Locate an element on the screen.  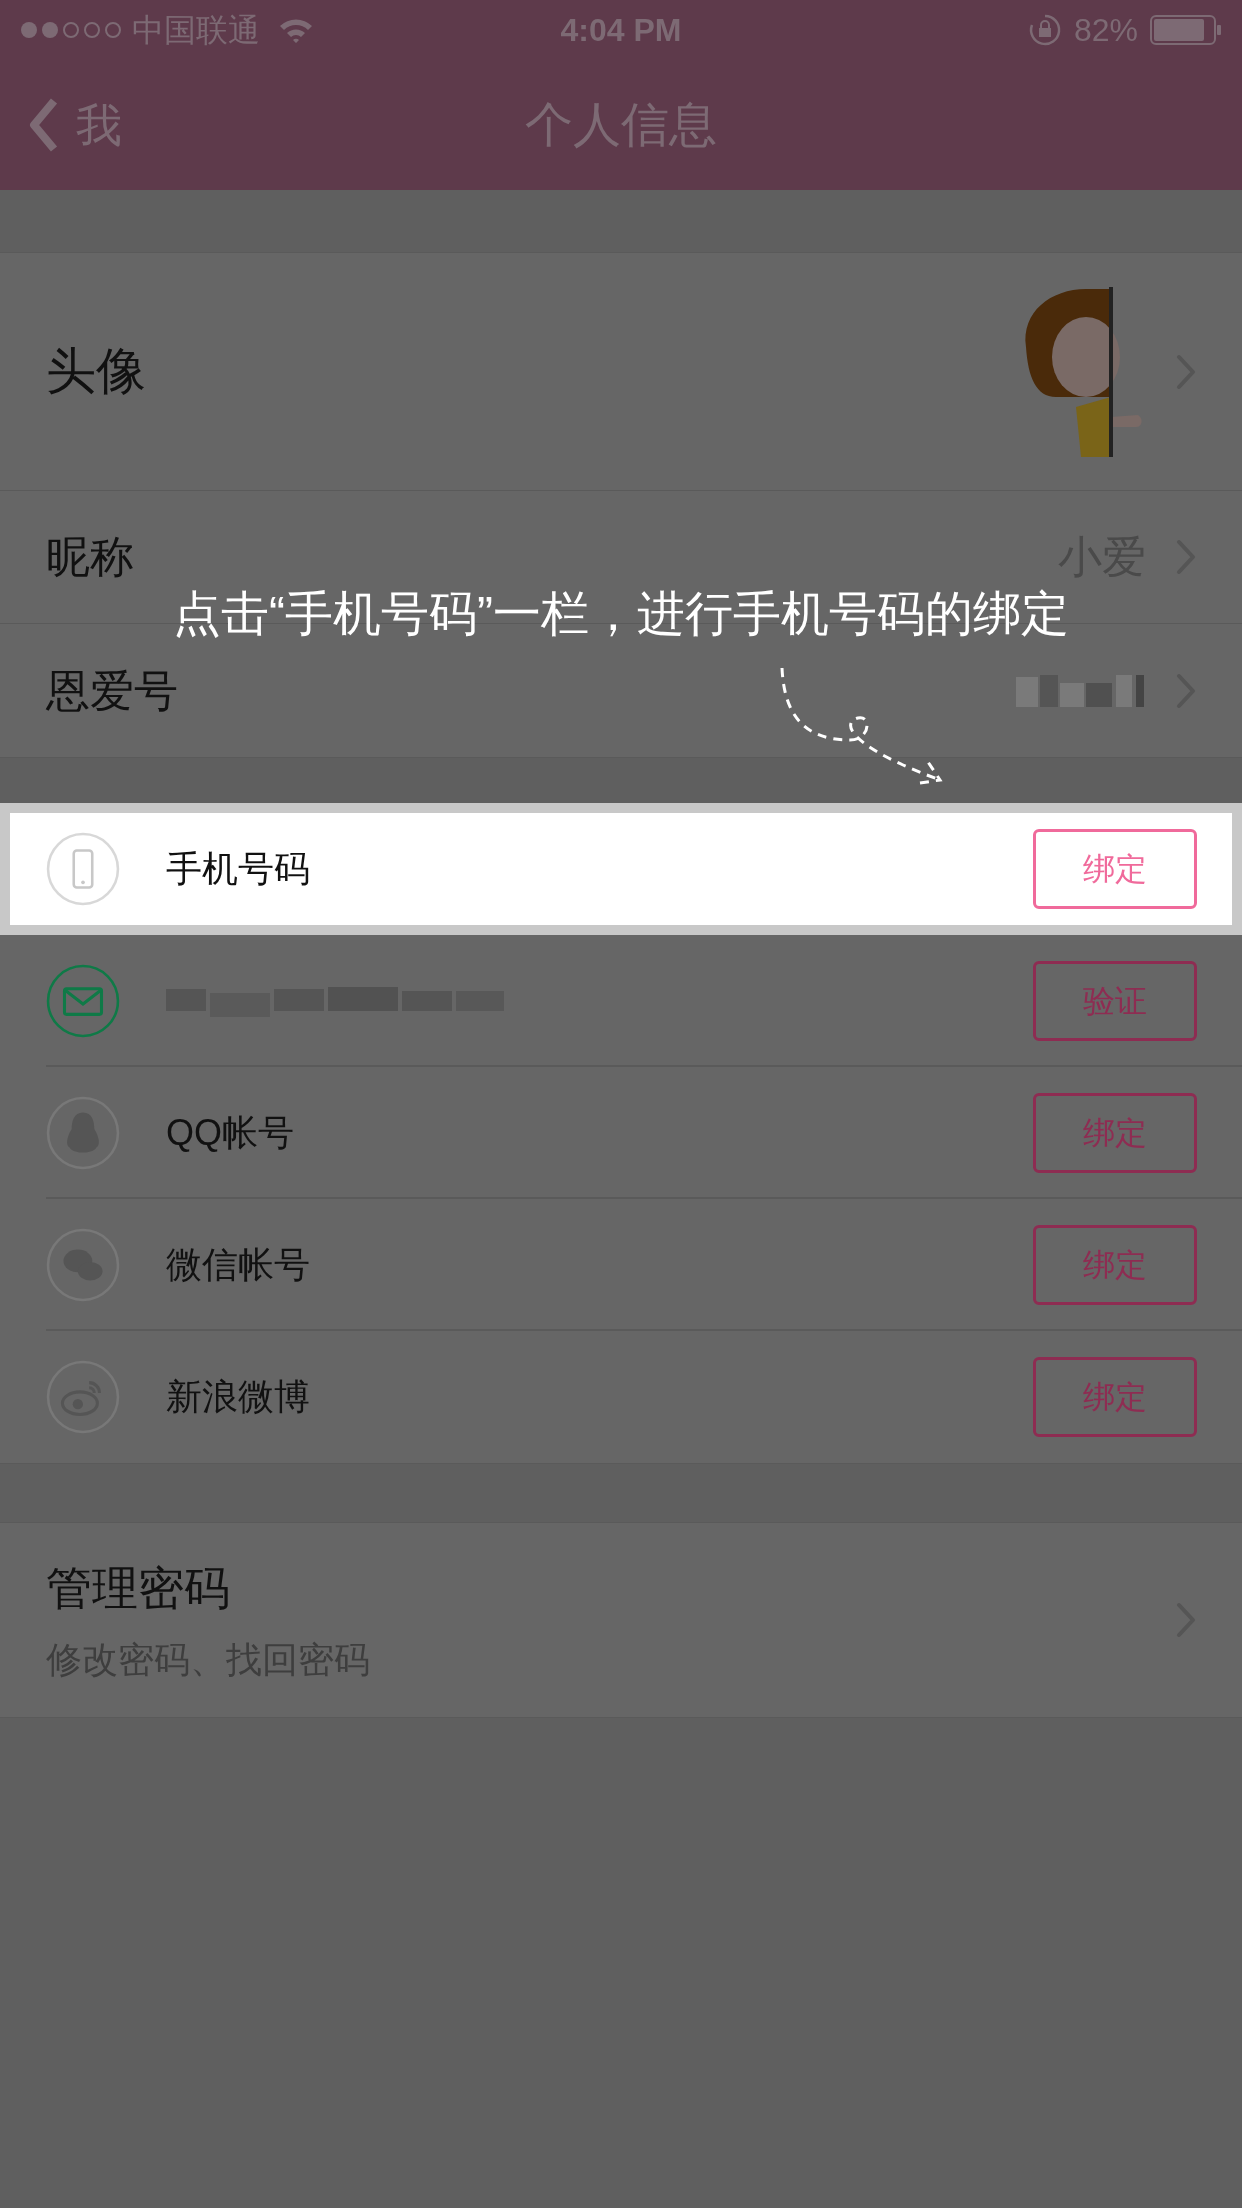
row-label: 恩爱号 is located at coordinates (112, 690).